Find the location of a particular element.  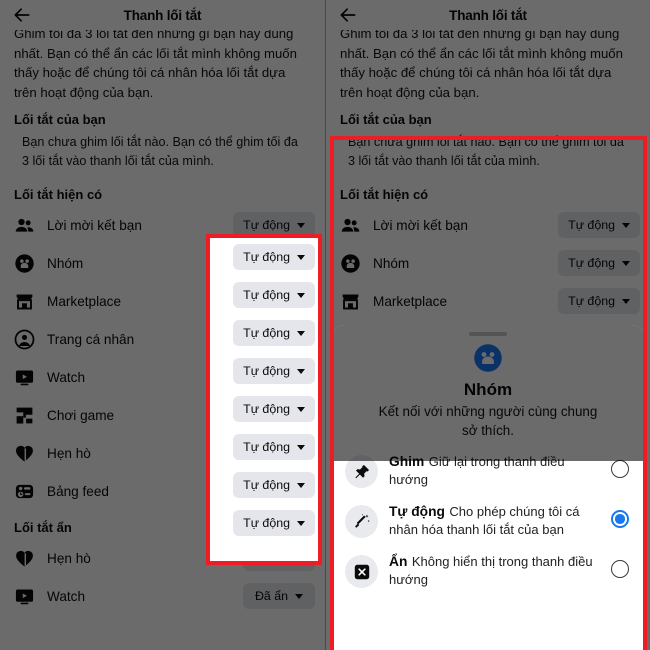

radio-auto is located at coordinates (620, 519).